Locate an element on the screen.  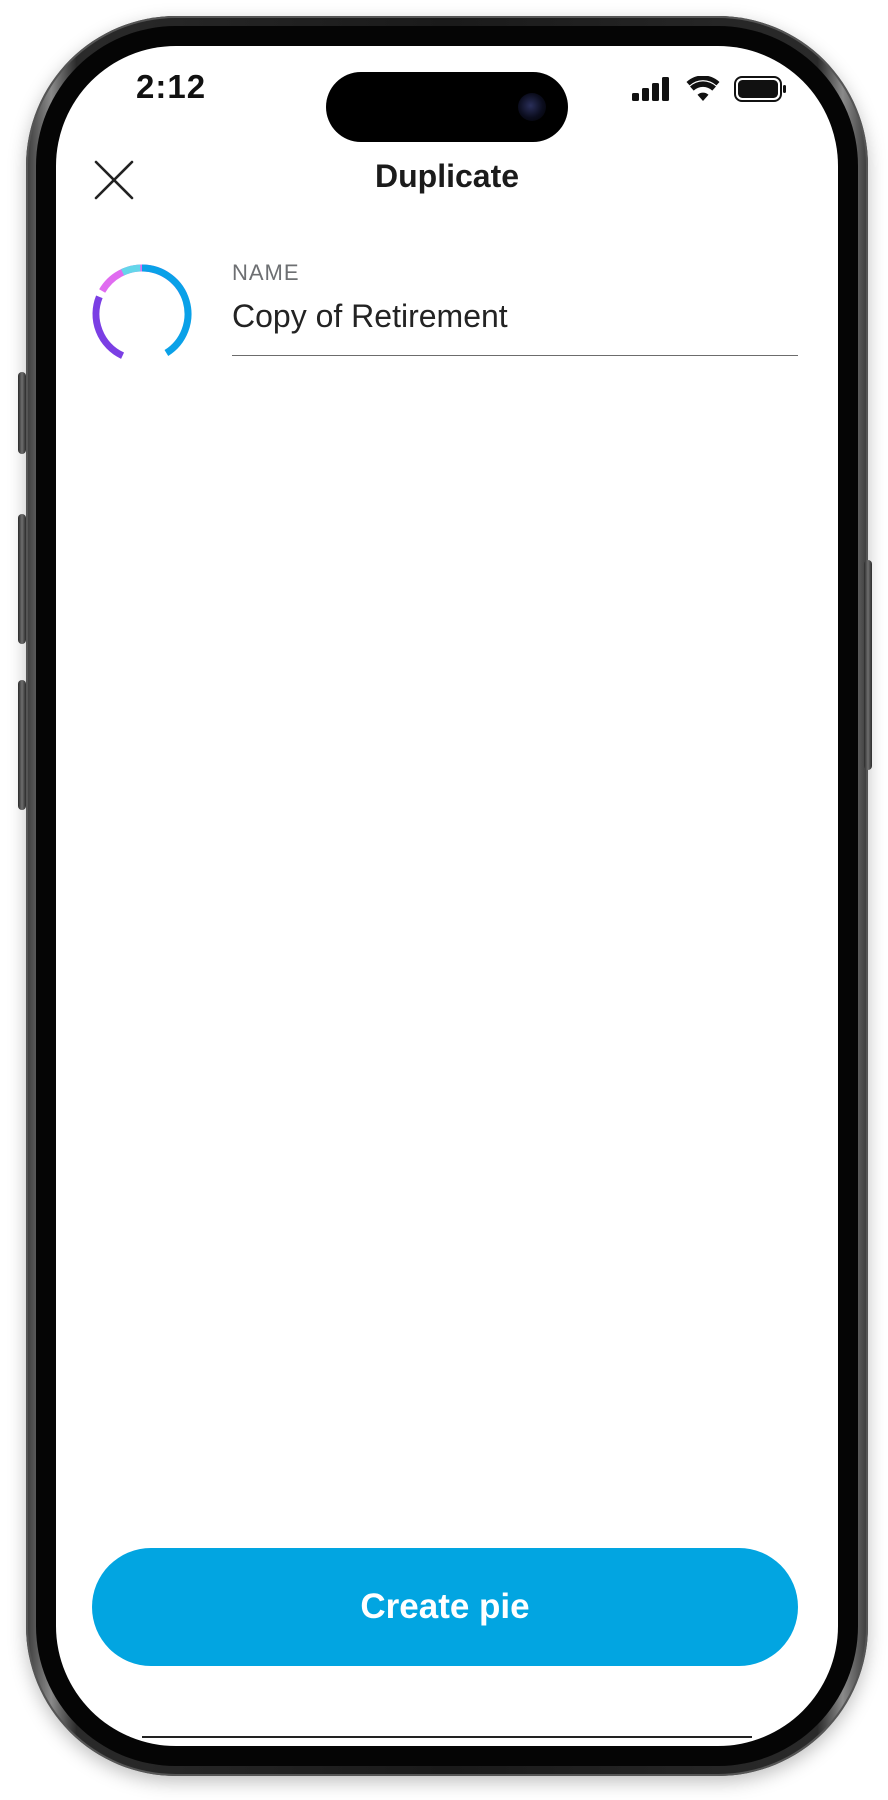
status-icons is located at coordinates (710, 89).